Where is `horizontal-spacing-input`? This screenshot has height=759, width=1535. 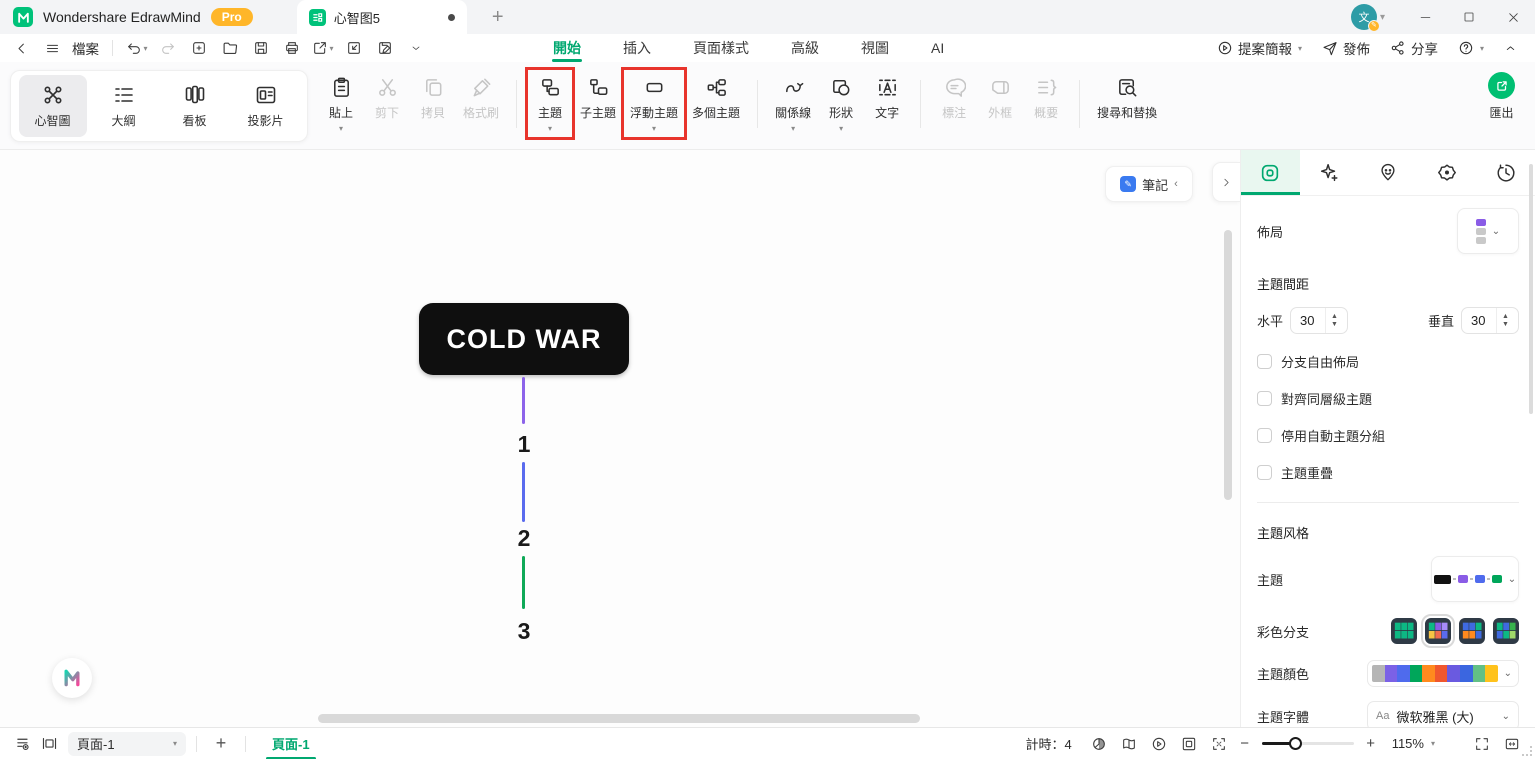 horizontal-spacing-input is located at coordinates (1308, 320).